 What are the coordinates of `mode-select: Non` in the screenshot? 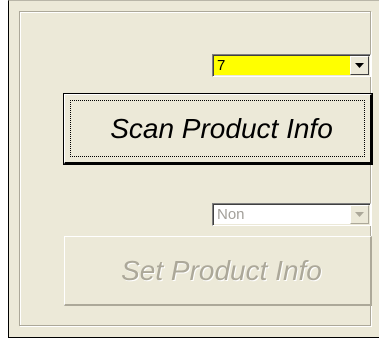 It's located at (291, 214).